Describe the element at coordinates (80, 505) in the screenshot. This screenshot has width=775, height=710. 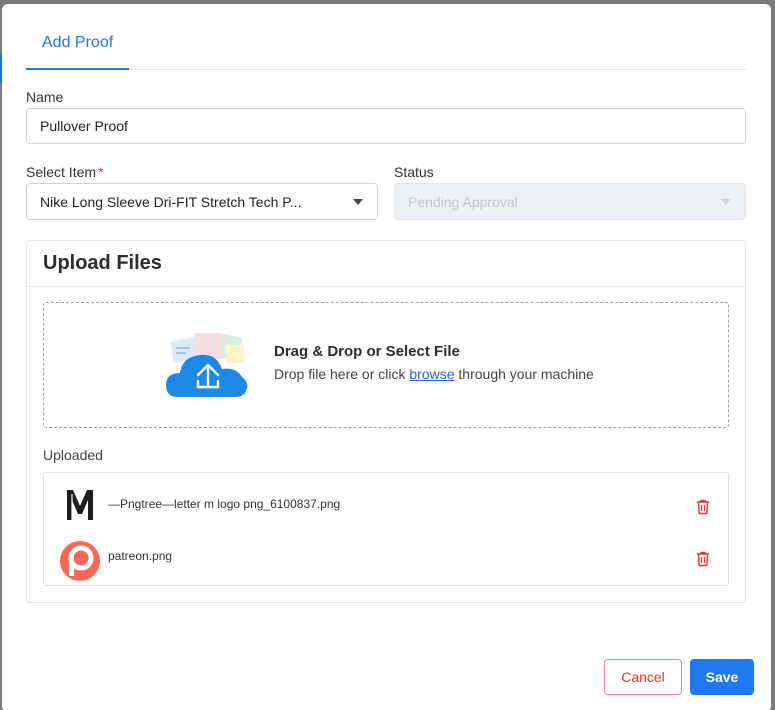
I see `letter-m-logo-icon` at that location.